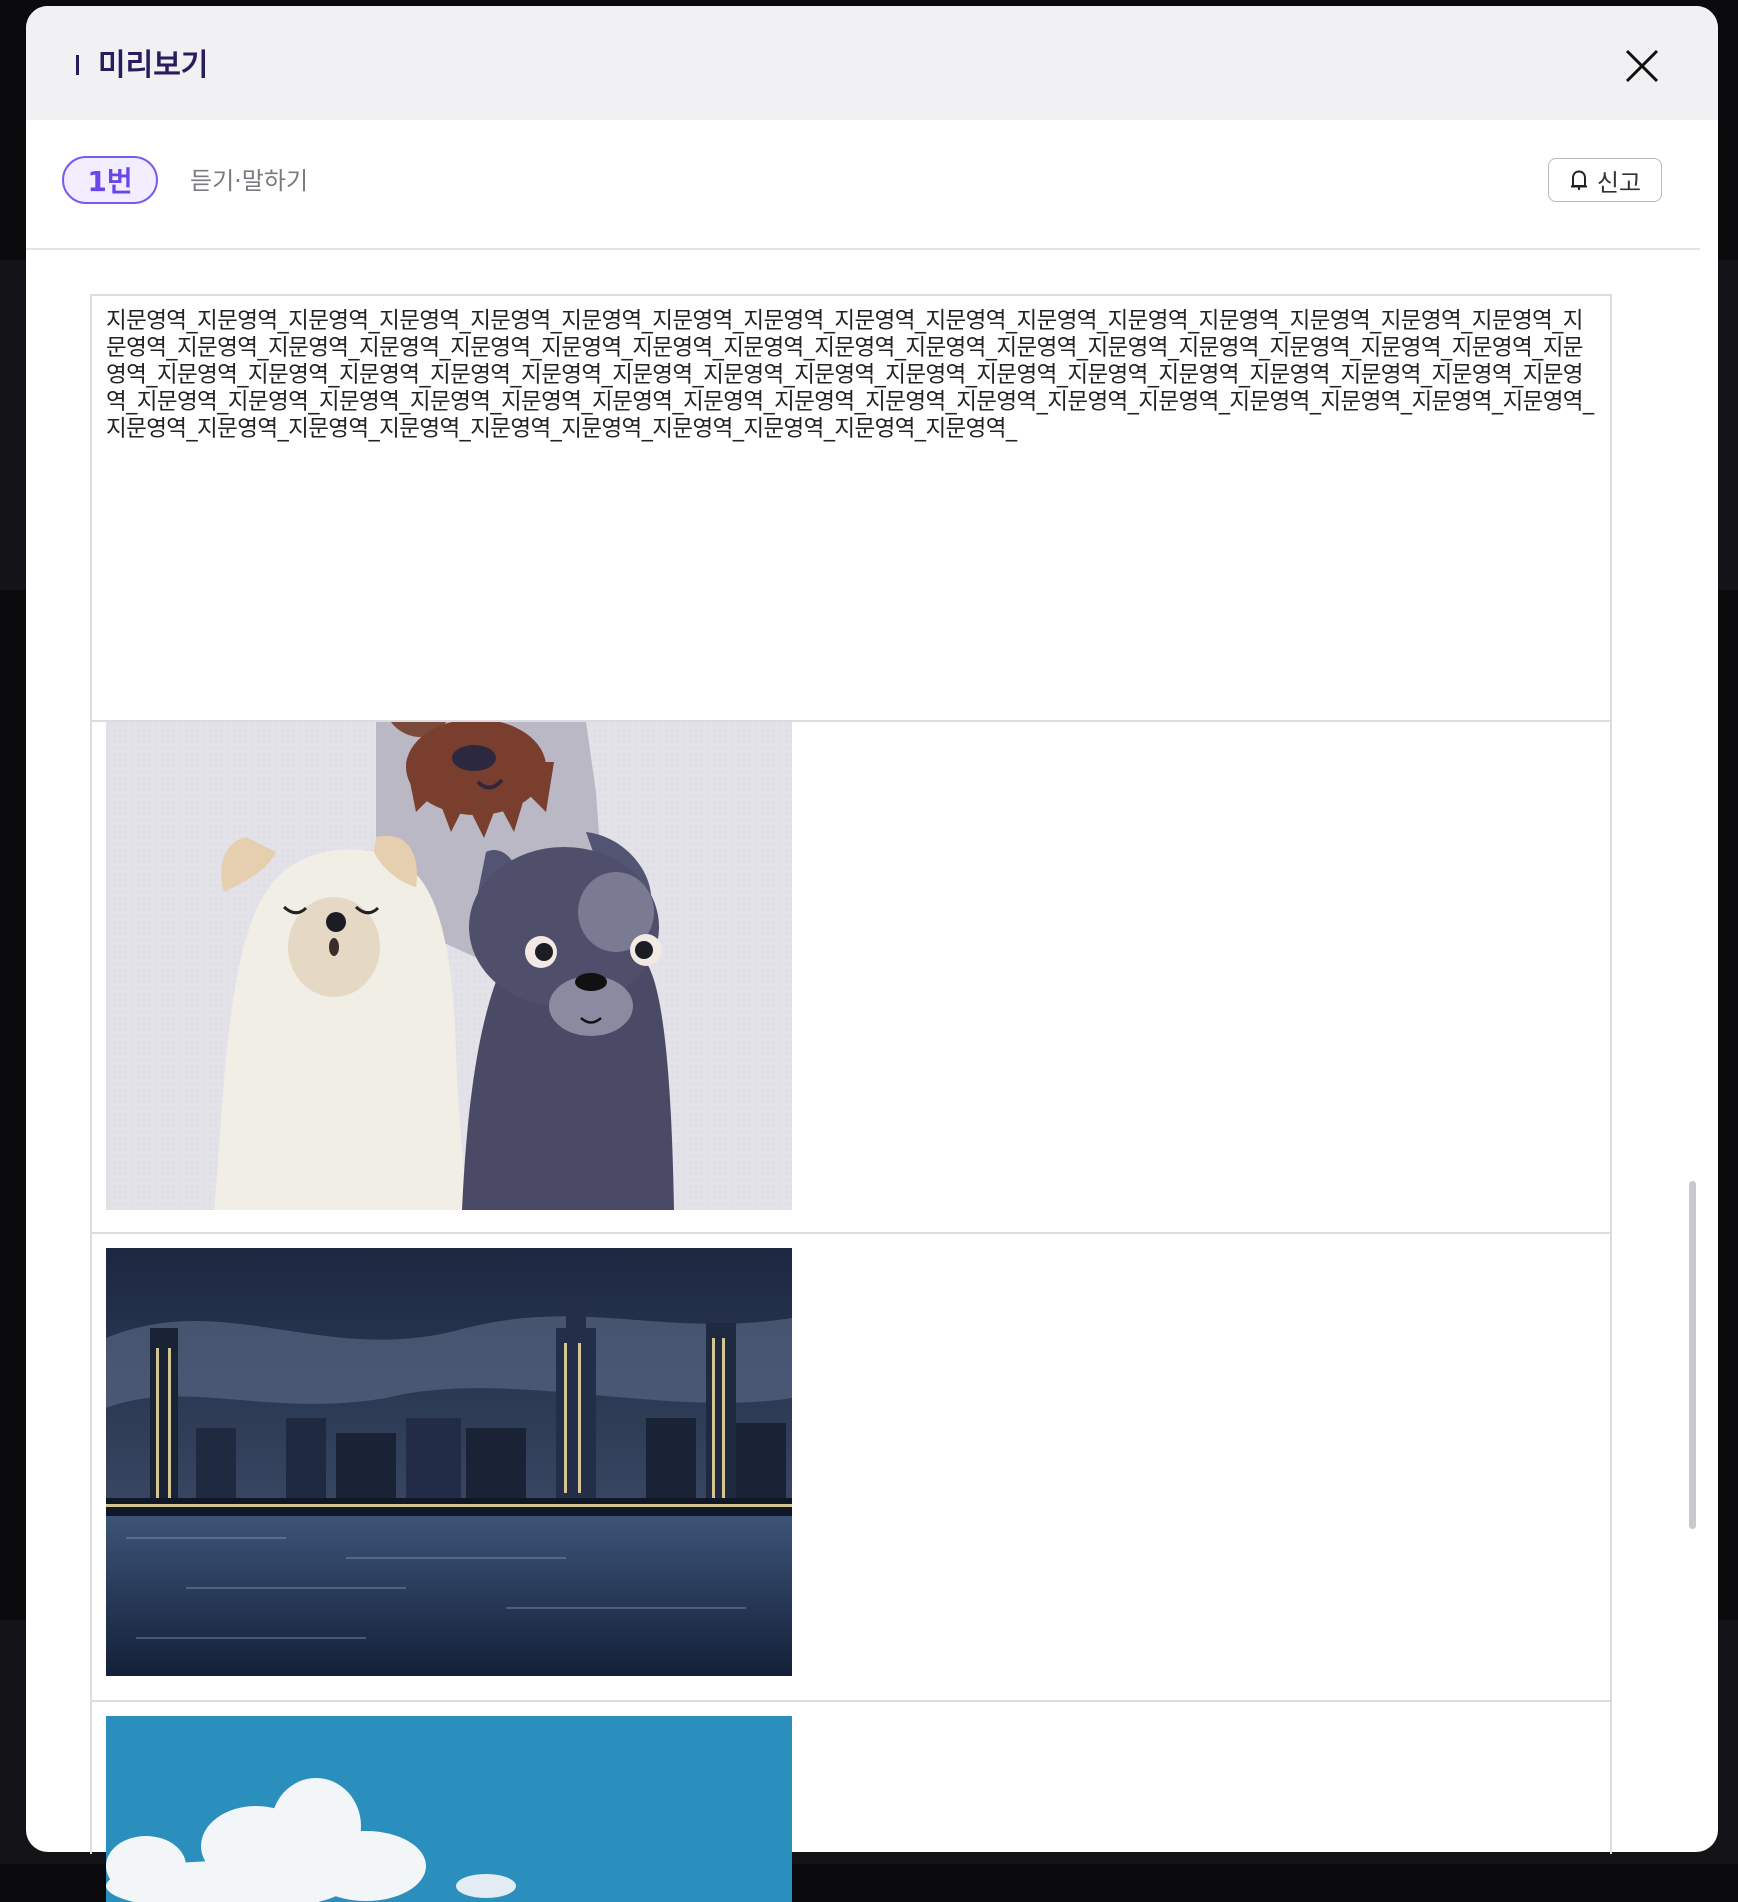 The width and height of the screenshot is (1738, 1902). Describe the element at coordinates (77, 65) in the screenshot. I see `title-marker` at that location.